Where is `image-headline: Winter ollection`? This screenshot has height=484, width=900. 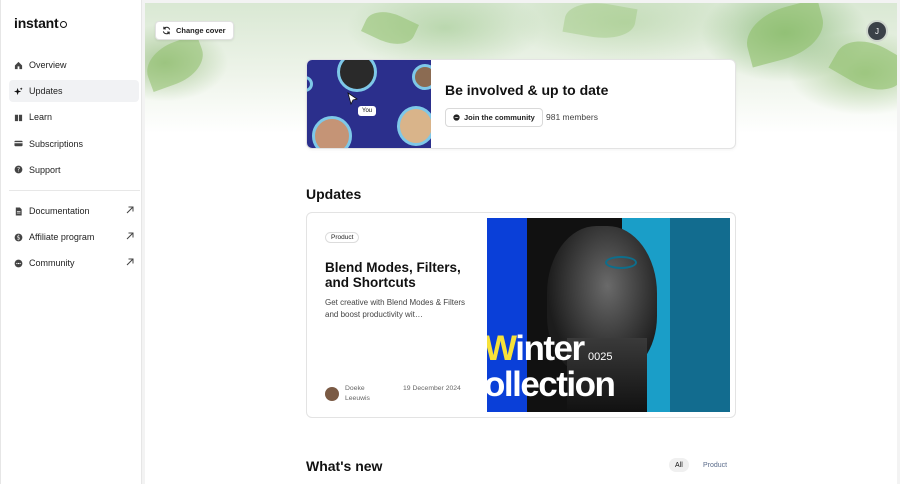
image-headline: Winter ollection is located at coordinates (551, 366).